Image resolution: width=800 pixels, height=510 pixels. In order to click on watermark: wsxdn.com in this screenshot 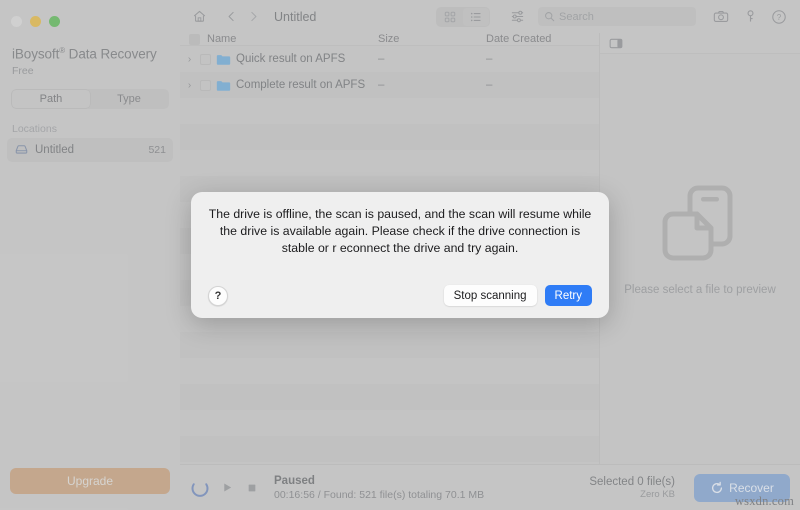, I will do `click(764, 501)`.